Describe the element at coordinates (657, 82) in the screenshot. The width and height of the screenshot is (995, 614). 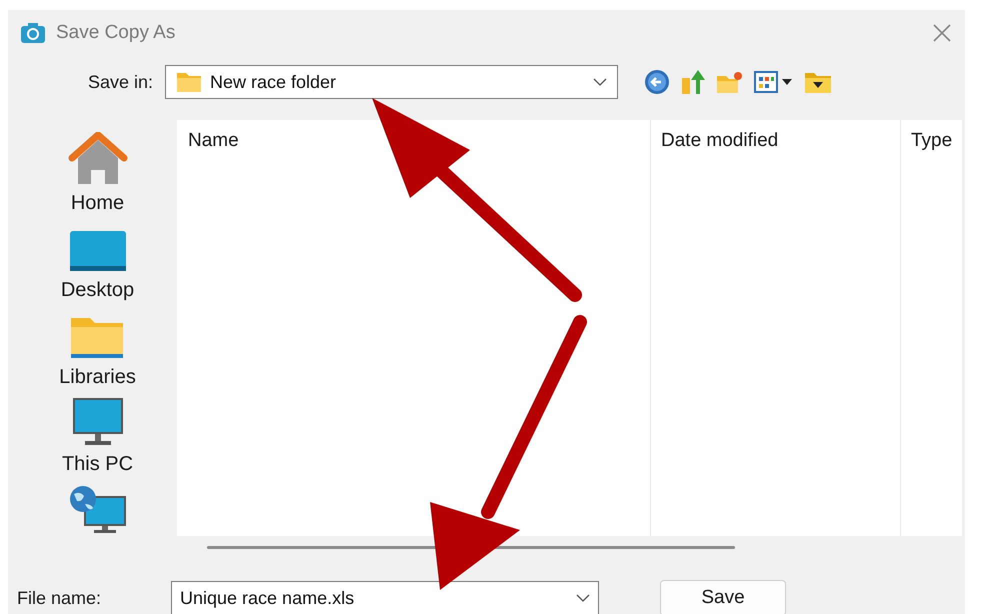
I see `back-icon` at that location.